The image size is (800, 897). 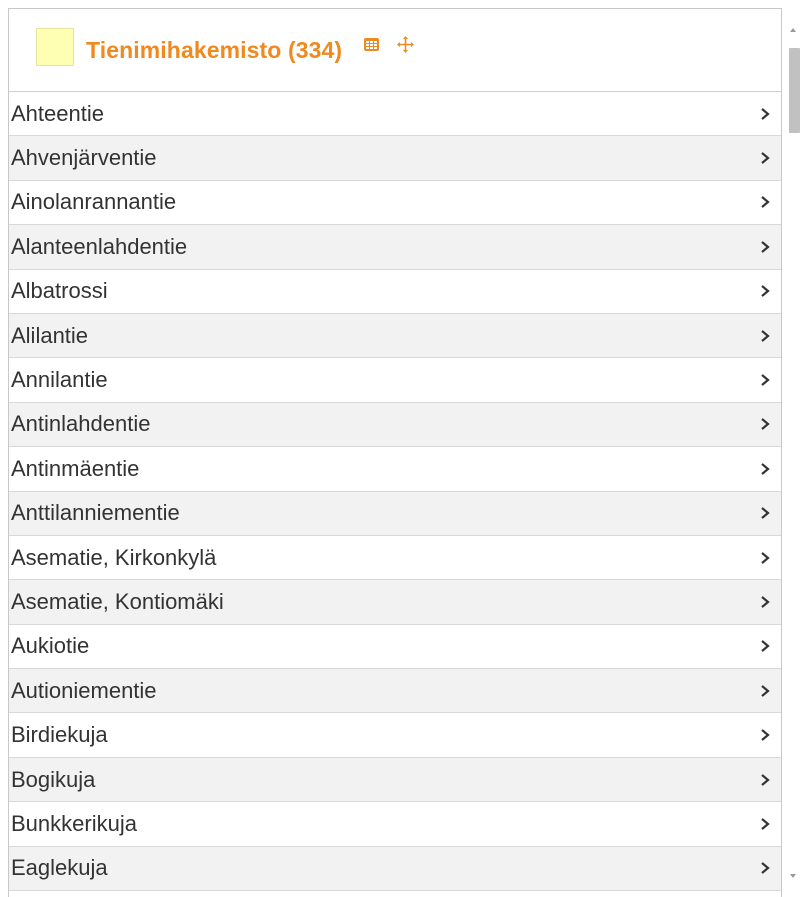 I want to click on move-icon, so click(x=405, y=44).